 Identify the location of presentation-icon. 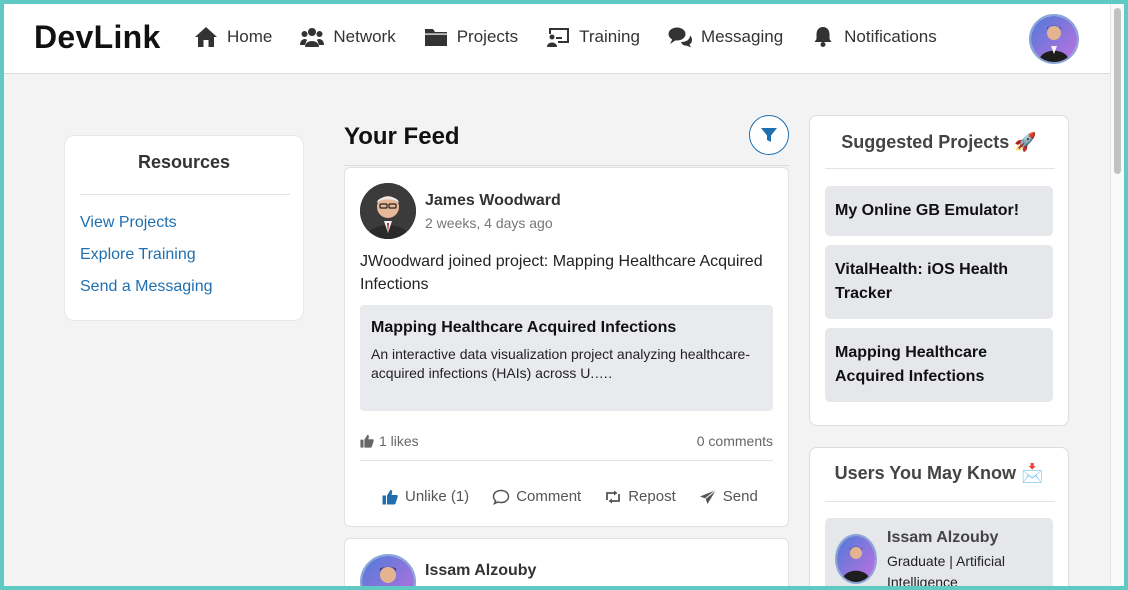
(558, 37).